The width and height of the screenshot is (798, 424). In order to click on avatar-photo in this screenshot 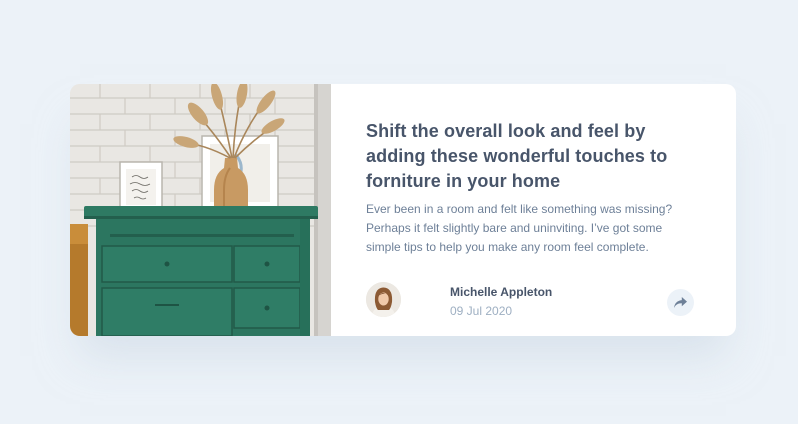, I will do `click(383, 299)`.